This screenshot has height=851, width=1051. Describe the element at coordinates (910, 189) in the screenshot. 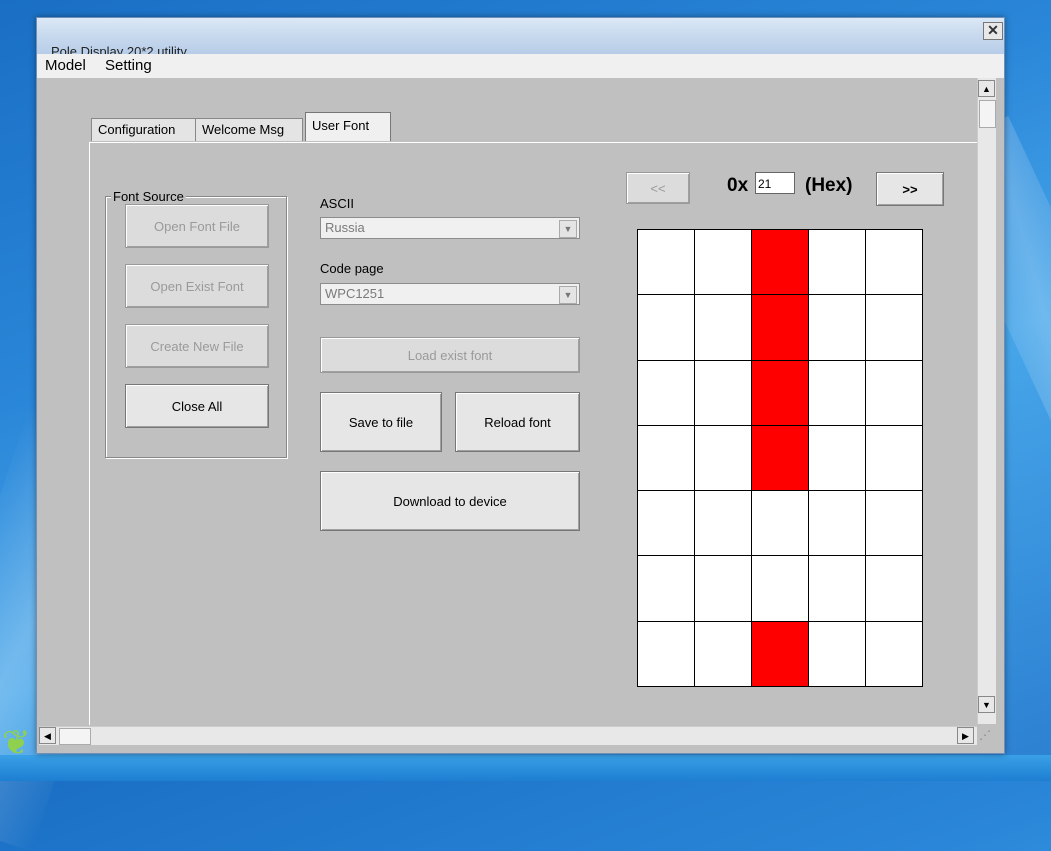

I see `next-char-button: >>` at that location.